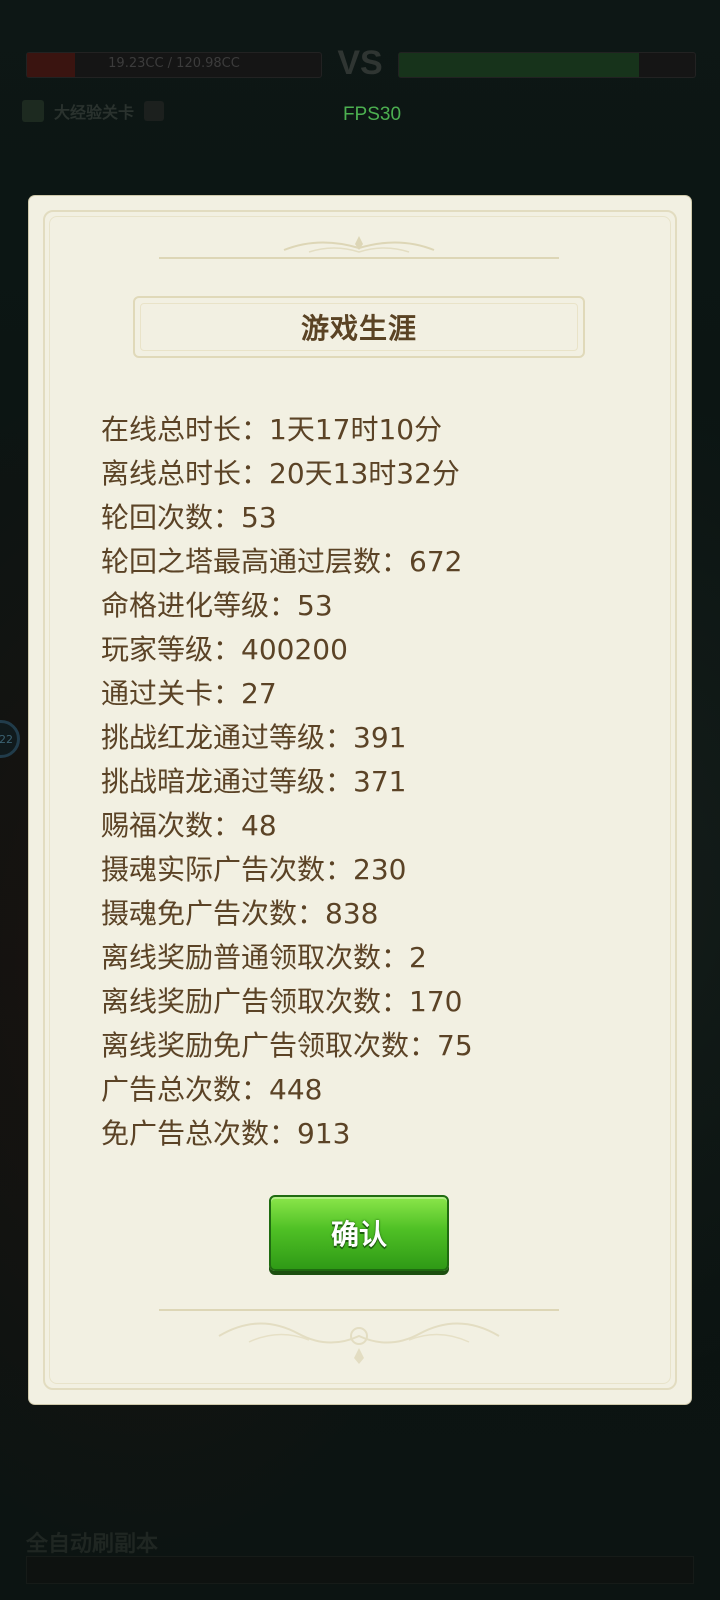 This screenshot has width=720, height=1600. I want to click on stat-tower-max-floor: 轮回之塔最高通过层数：672, so click(282, 561).